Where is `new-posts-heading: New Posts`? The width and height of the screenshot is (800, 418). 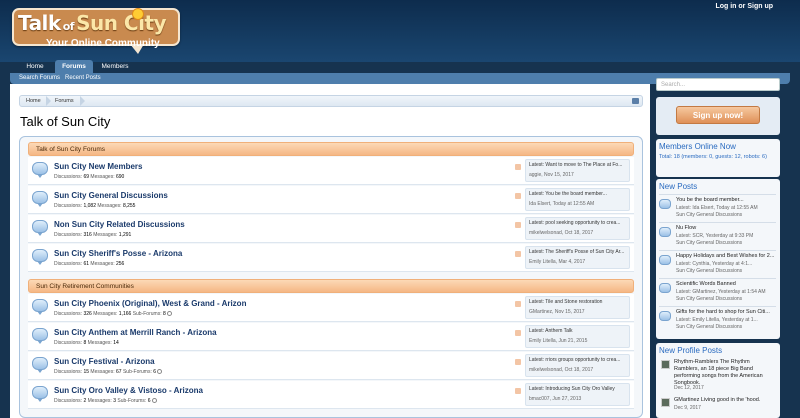 new-posts-heading: New Posts is located at coordinates (678, 186).